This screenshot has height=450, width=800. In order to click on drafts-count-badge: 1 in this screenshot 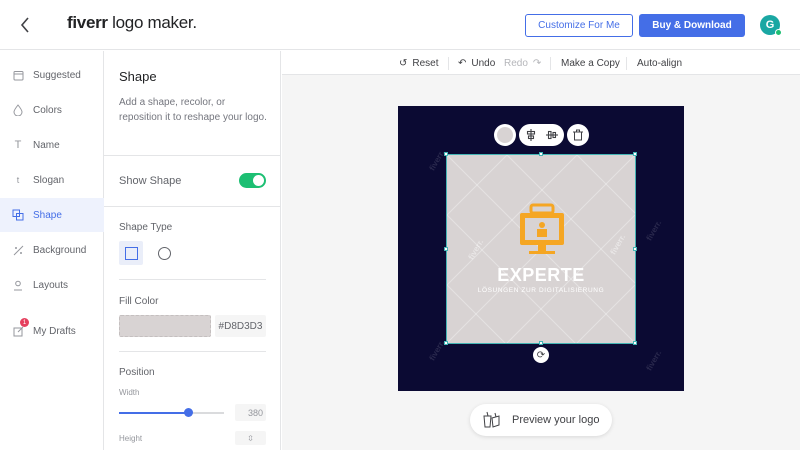, I will do `click(24, 322)`.